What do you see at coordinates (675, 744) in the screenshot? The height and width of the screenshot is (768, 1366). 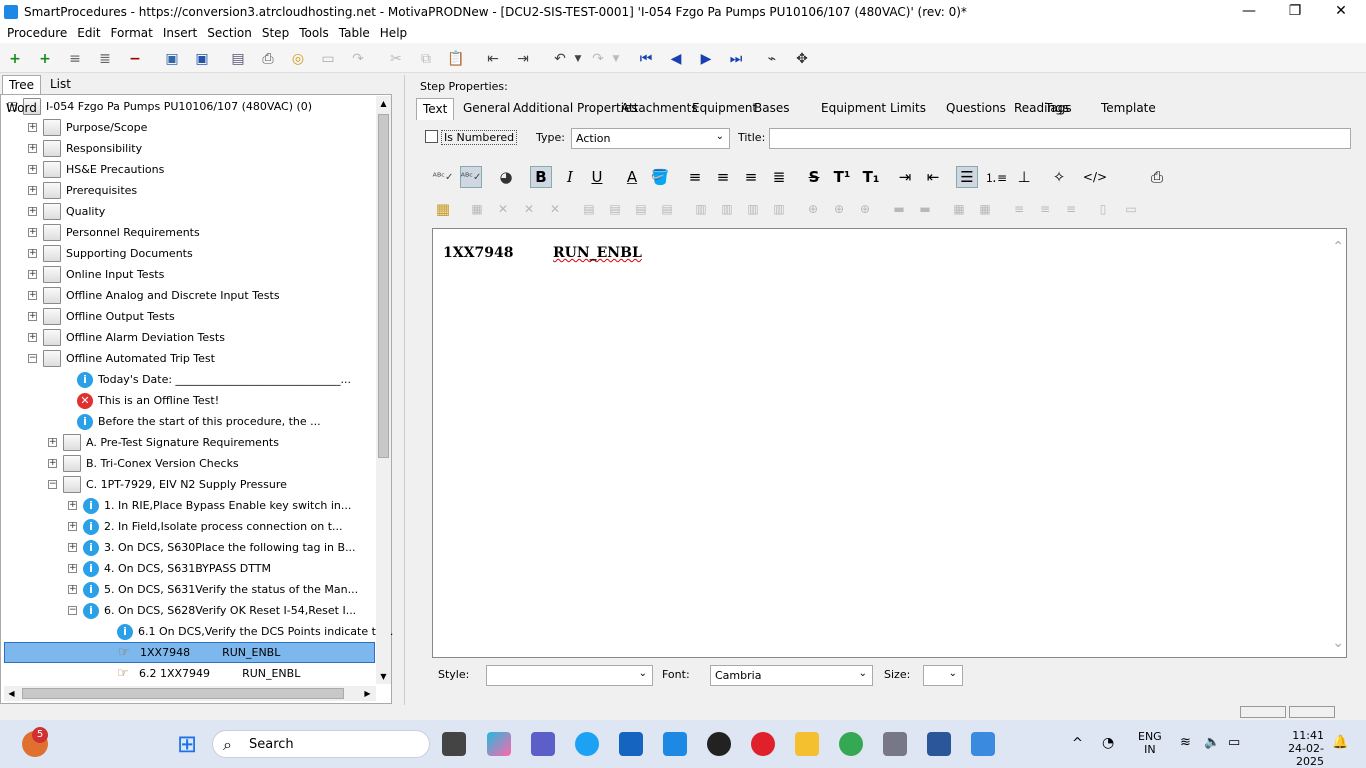 I see `app-icon-blue` at bounding box center [675, 744].